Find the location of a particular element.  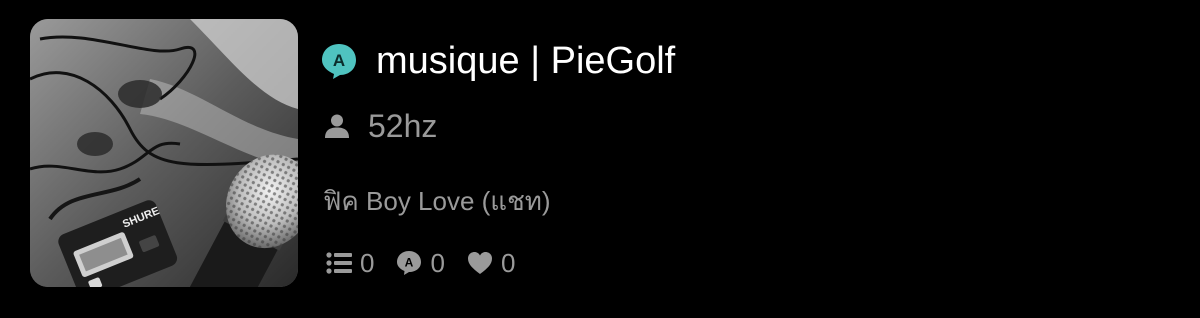

title-row: A musique | PieGolf is located at coordinates (497, 61).